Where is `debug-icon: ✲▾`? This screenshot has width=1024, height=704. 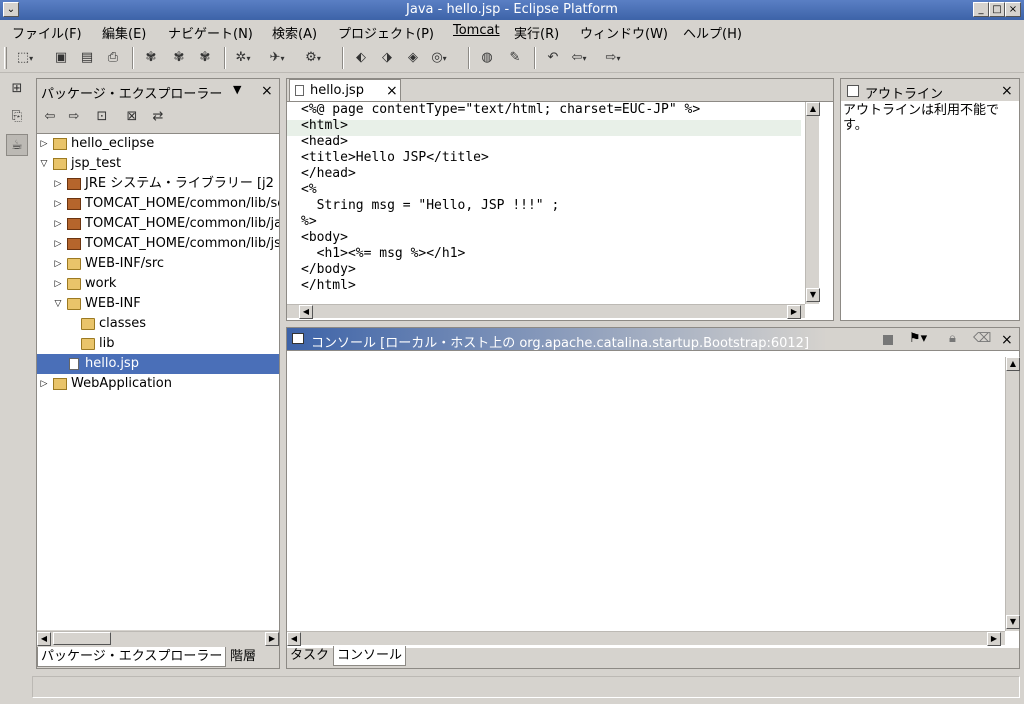
debug-icon: ✲▾ is located at coordinates (243, 58).